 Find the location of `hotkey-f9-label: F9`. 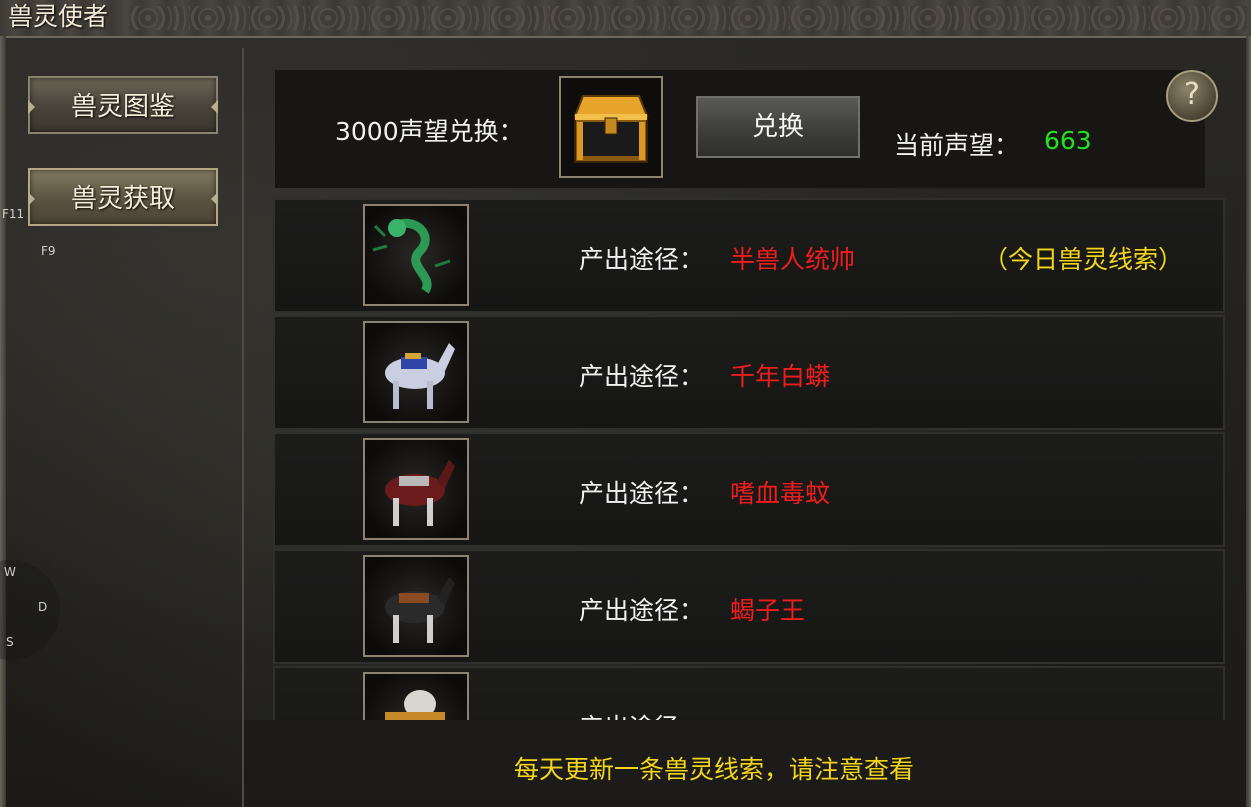

hotkey-f9-label: F9 is located at coordinates (48, 251).